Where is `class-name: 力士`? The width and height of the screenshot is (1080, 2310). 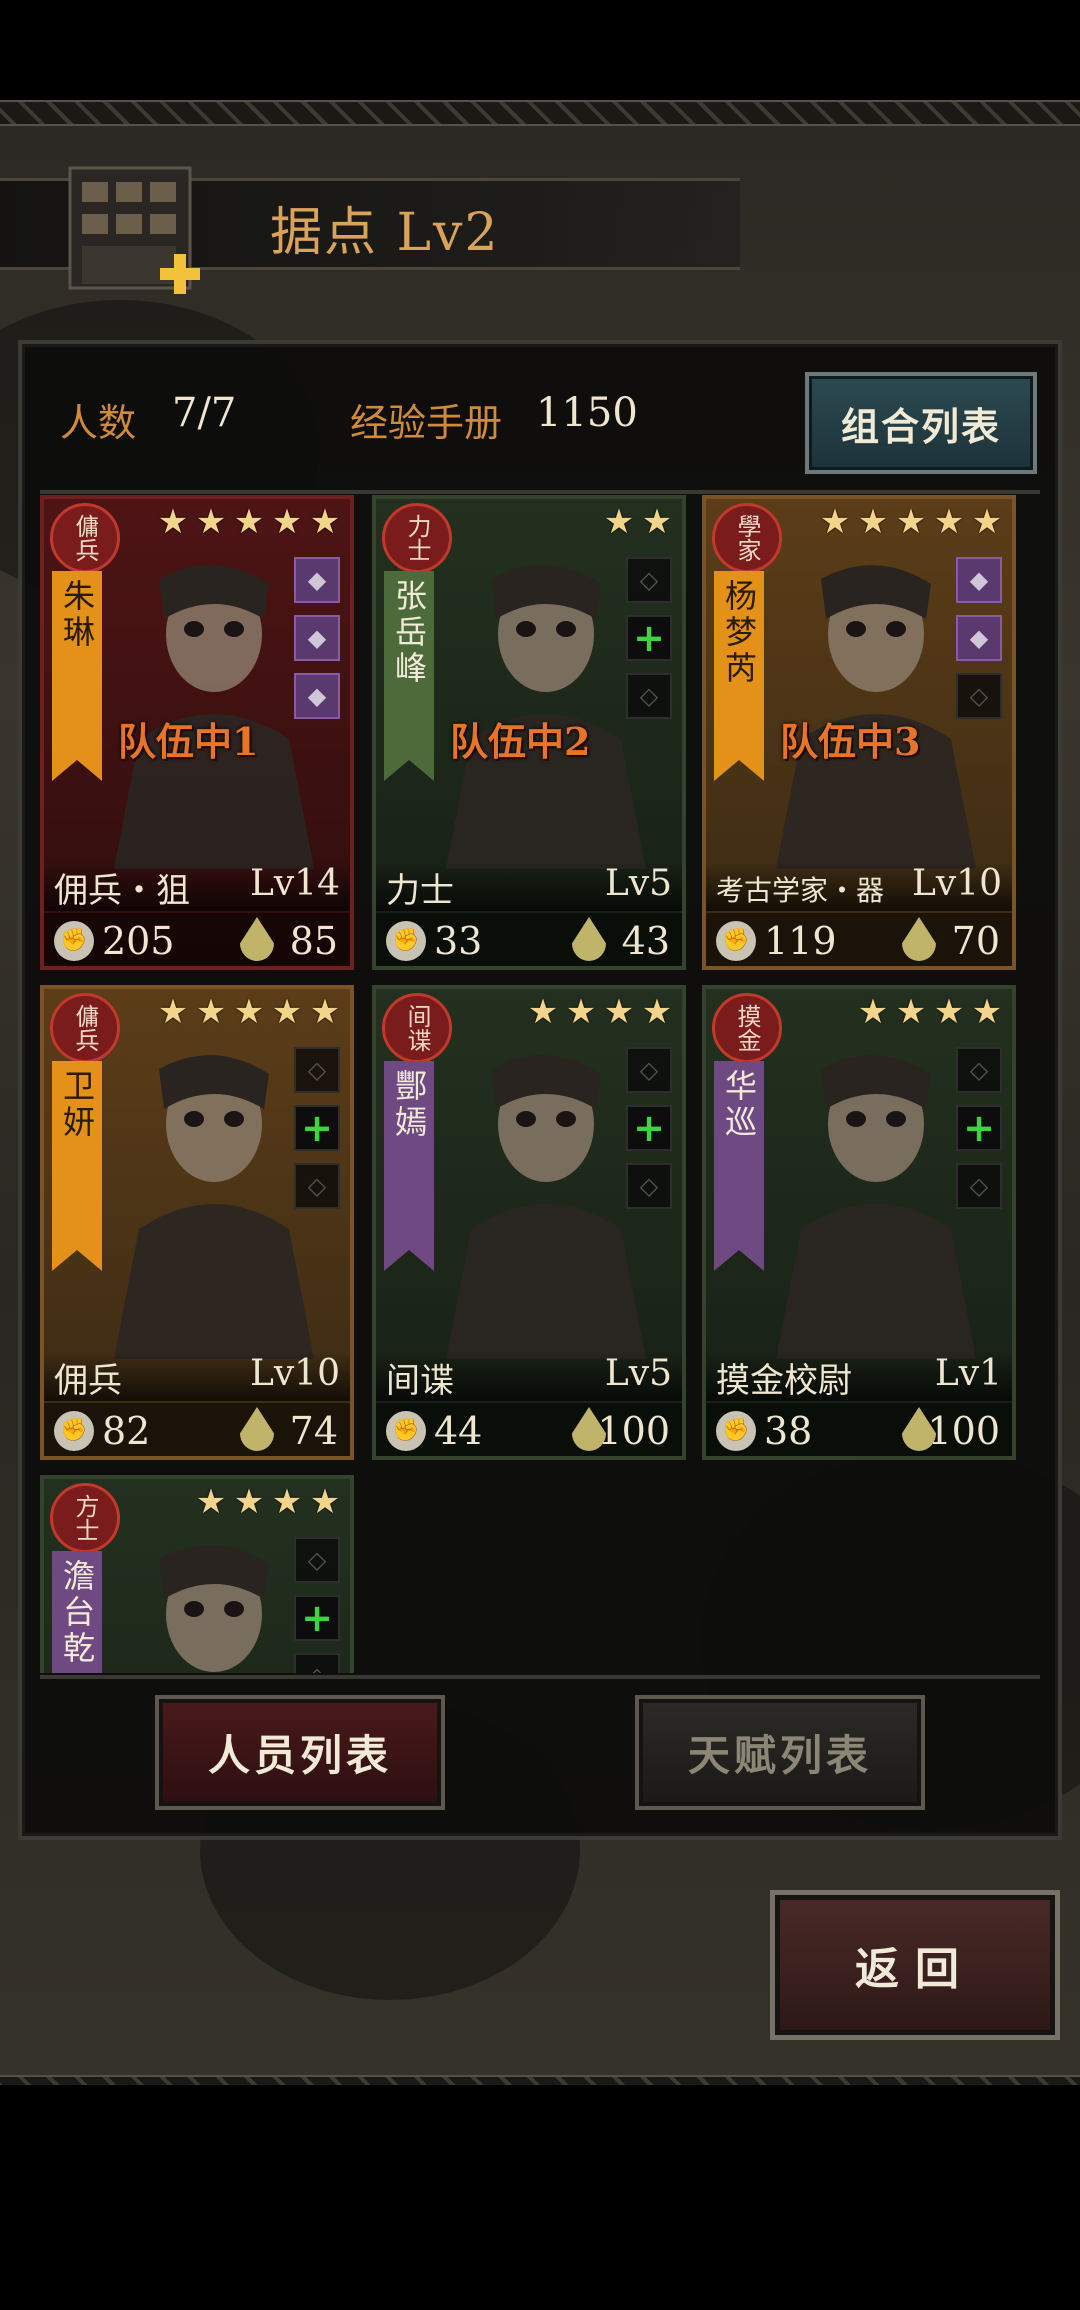
class-name: 力士 is located at coordinates (420, 891).